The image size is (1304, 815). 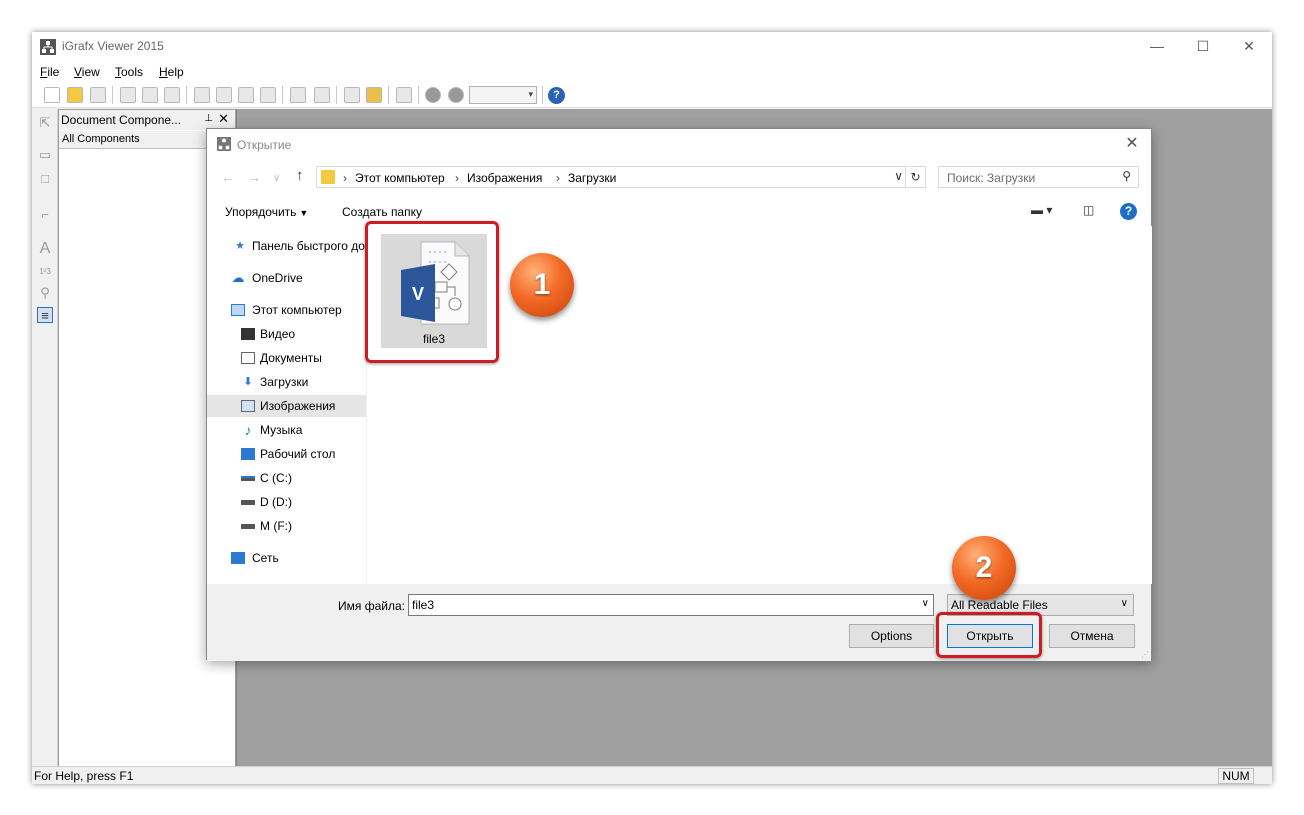 I want to click on nav-drive-c: C (C:), so click(x=286, y=478).